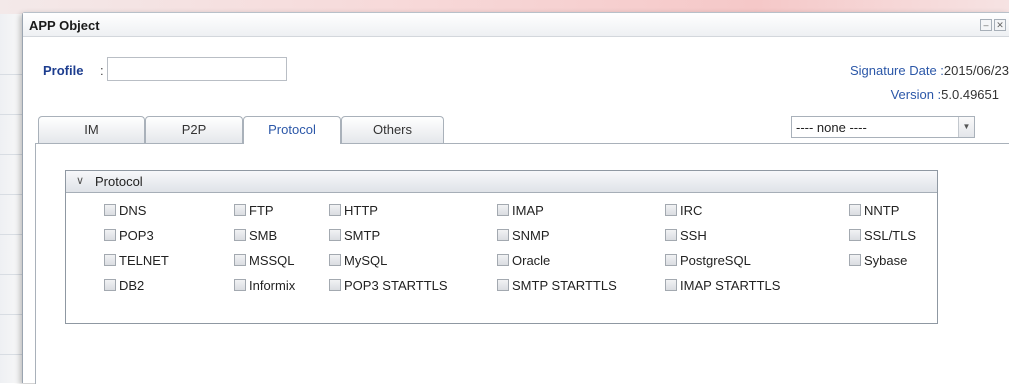 The height and width of the screenshot is (384, 1009). I want to click on tab-others: Others, so click(392, 129).